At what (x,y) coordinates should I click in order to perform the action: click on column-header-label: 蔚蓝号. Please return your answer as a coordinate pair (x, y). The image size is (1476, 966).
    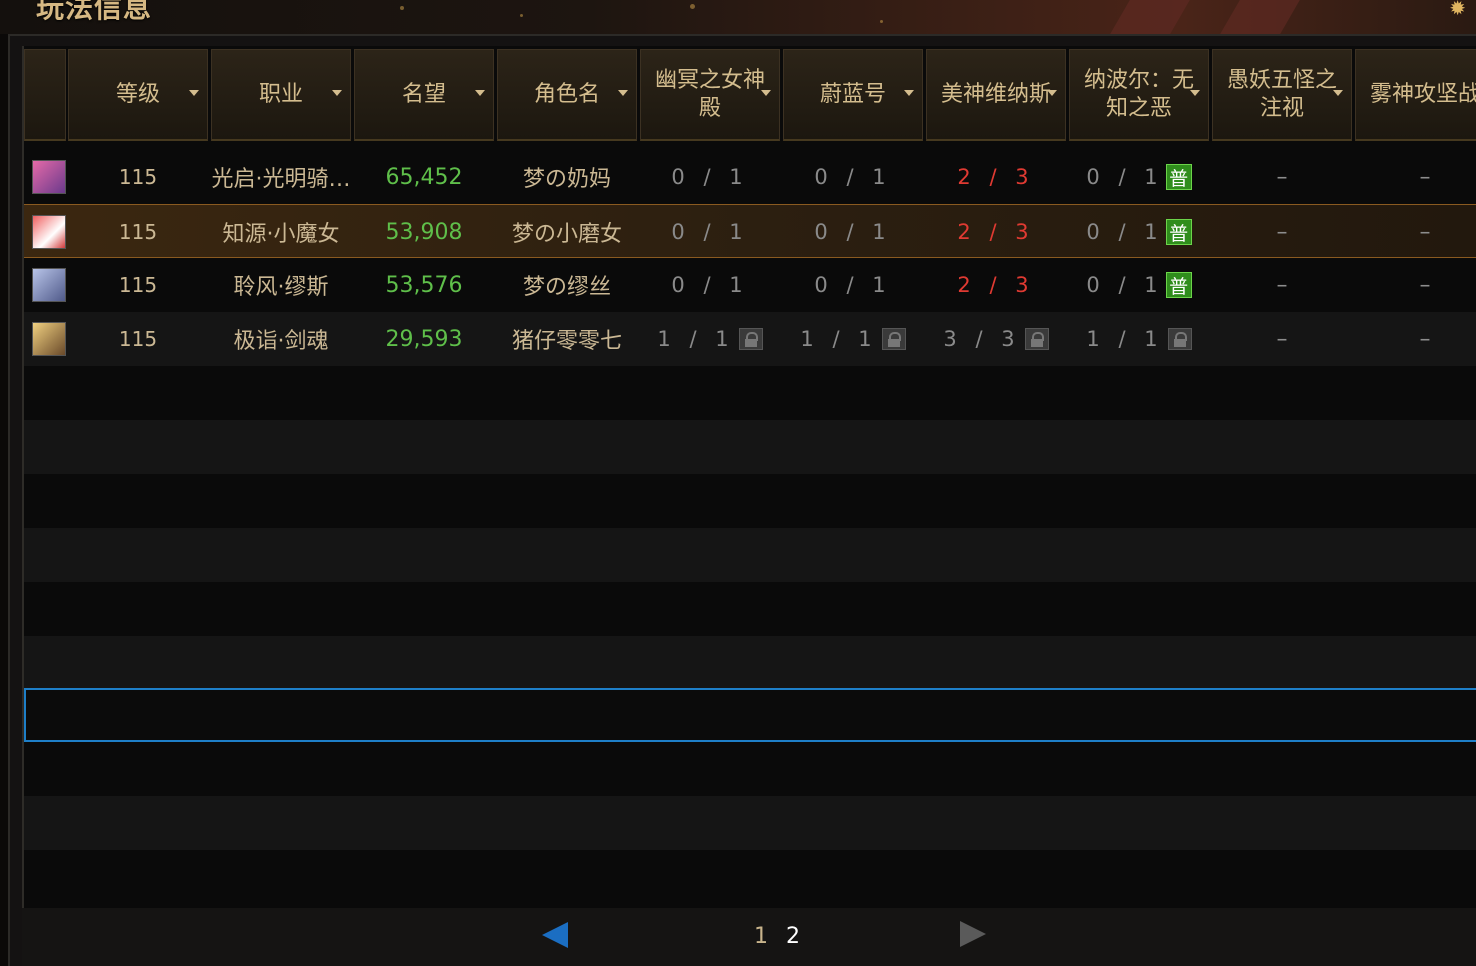
    Looking at the image, I should click on (852, 94).